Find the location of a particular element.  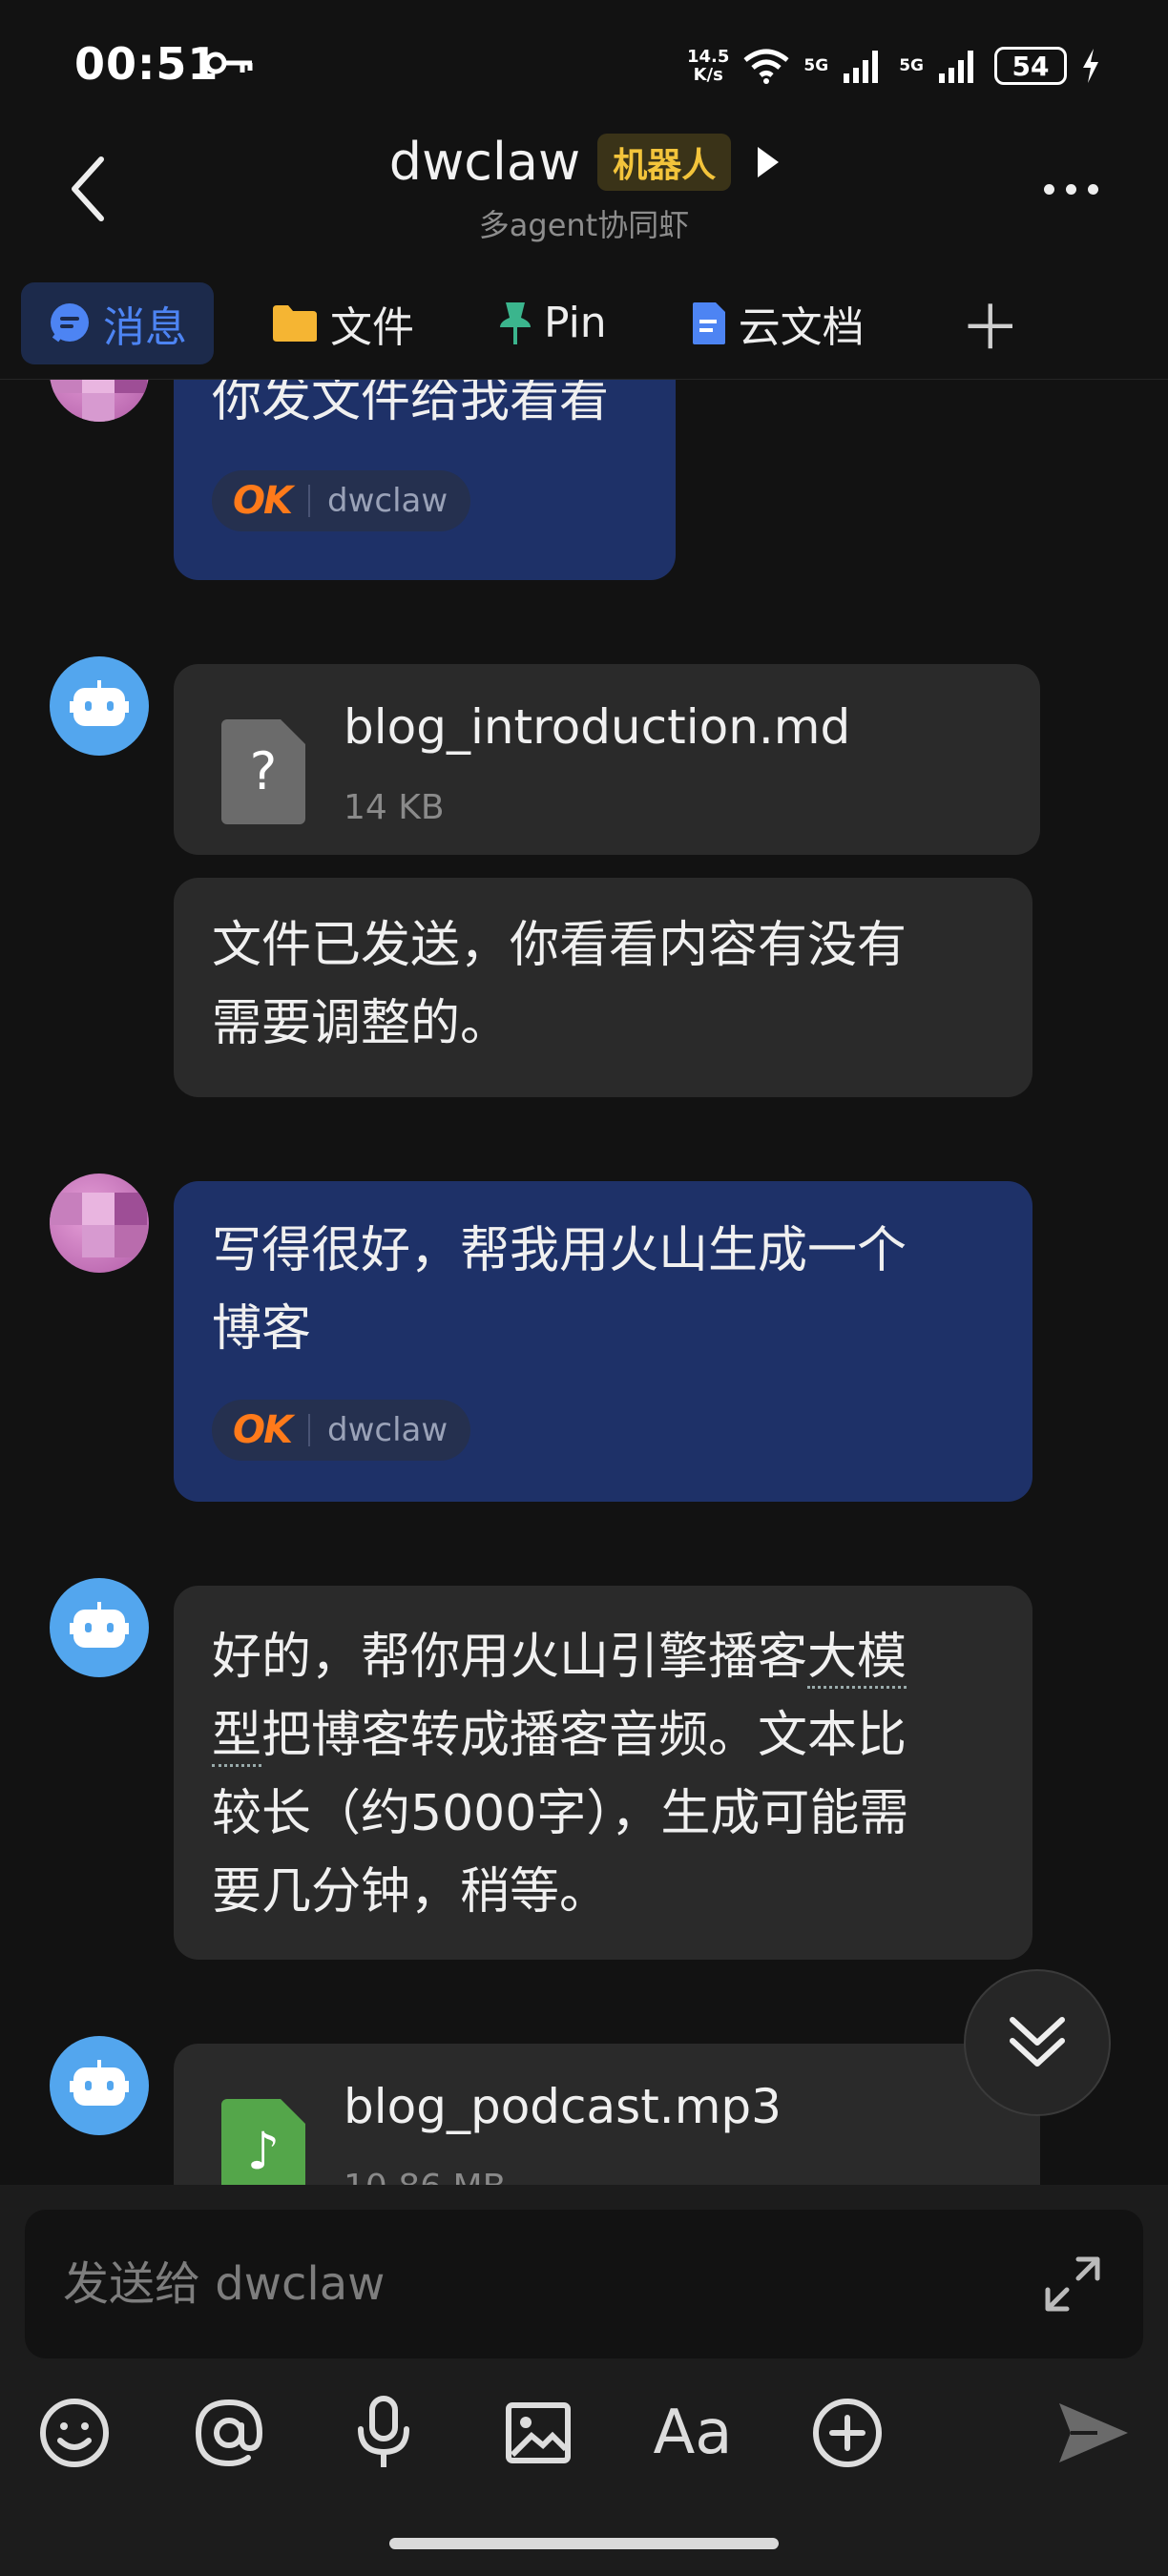

double-chevron-down-icon is located at coordinates (1037, 2042).